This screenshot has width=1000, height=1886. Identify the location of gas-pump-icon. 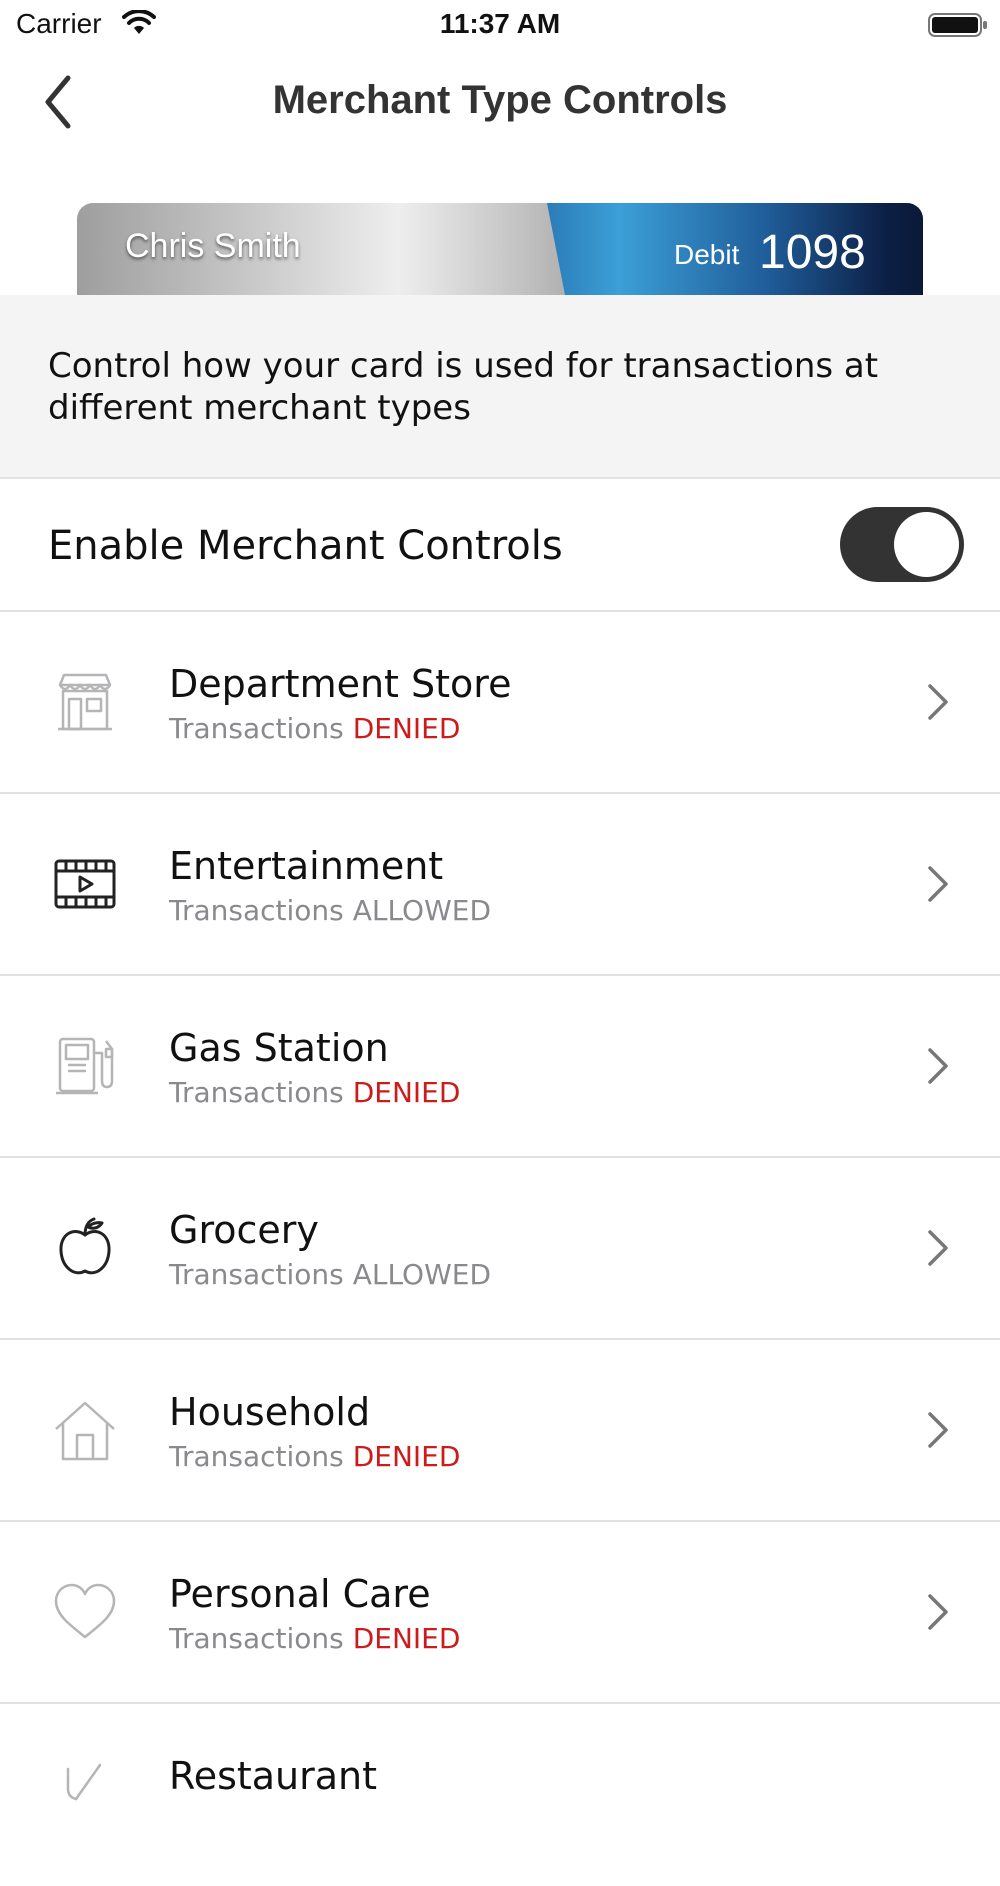
(85, 1066).